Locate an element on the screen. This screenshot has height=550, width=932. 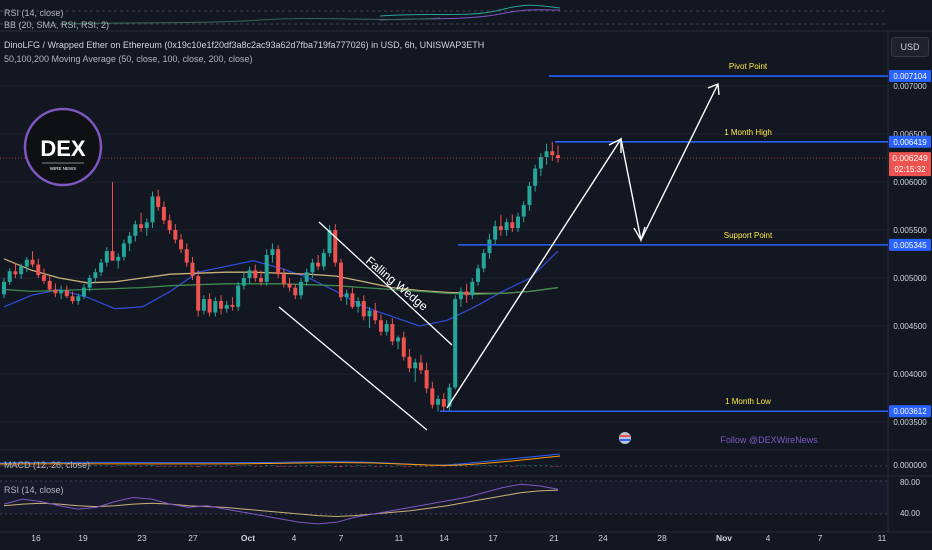
rsi-label: RSI (14, close) is located at coordinates (34, 490).